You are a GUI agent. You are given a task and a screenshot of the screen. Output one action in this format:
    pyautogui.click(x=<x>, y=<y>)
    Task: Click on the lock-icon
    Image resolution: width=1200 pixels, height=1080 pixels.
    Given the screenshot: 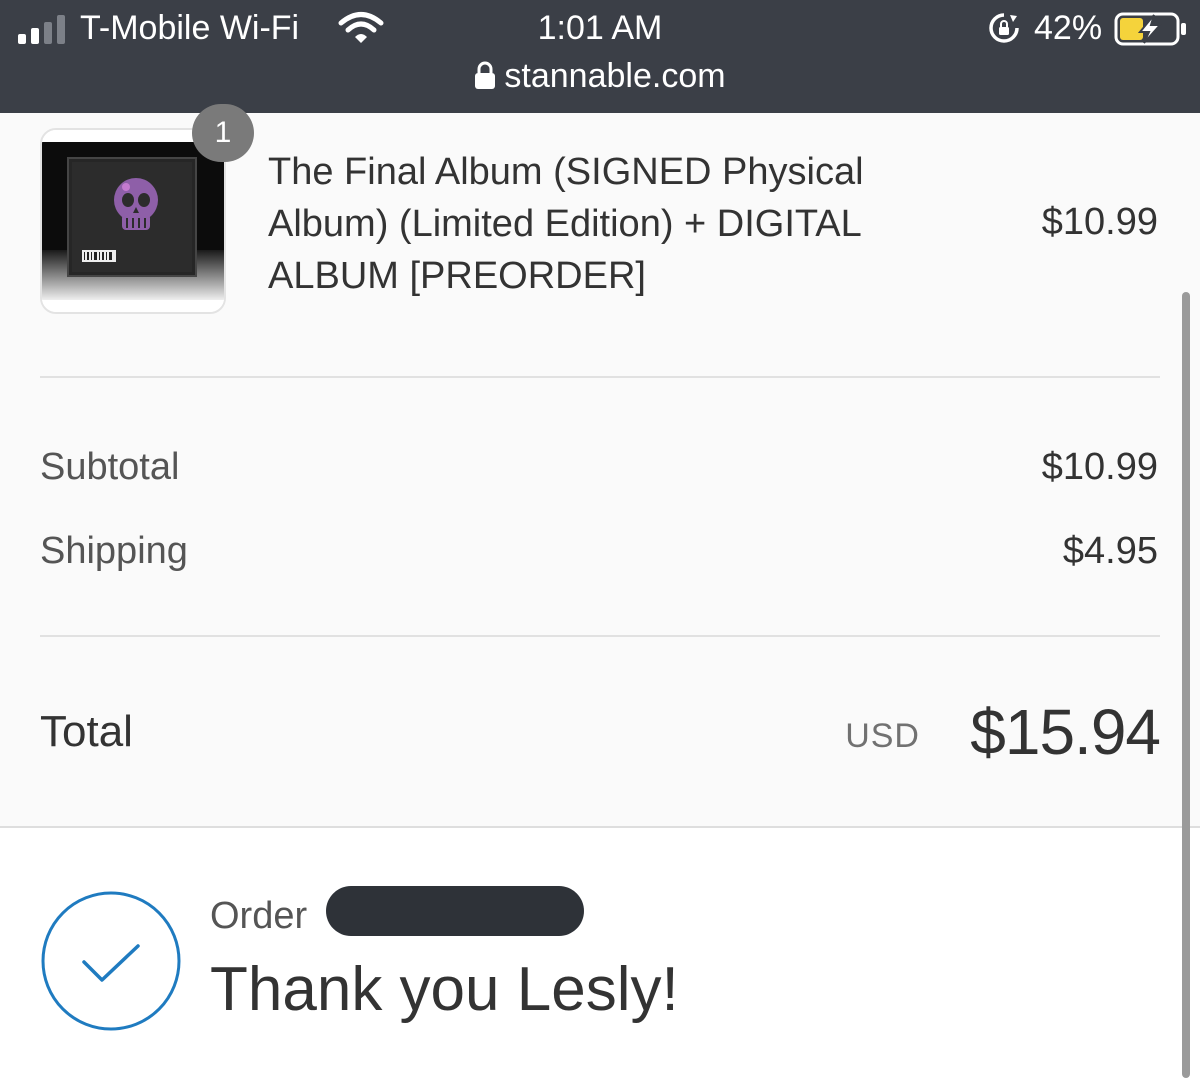 What is the action you would take?
    pyautogui.click(x=485, y=75)
    